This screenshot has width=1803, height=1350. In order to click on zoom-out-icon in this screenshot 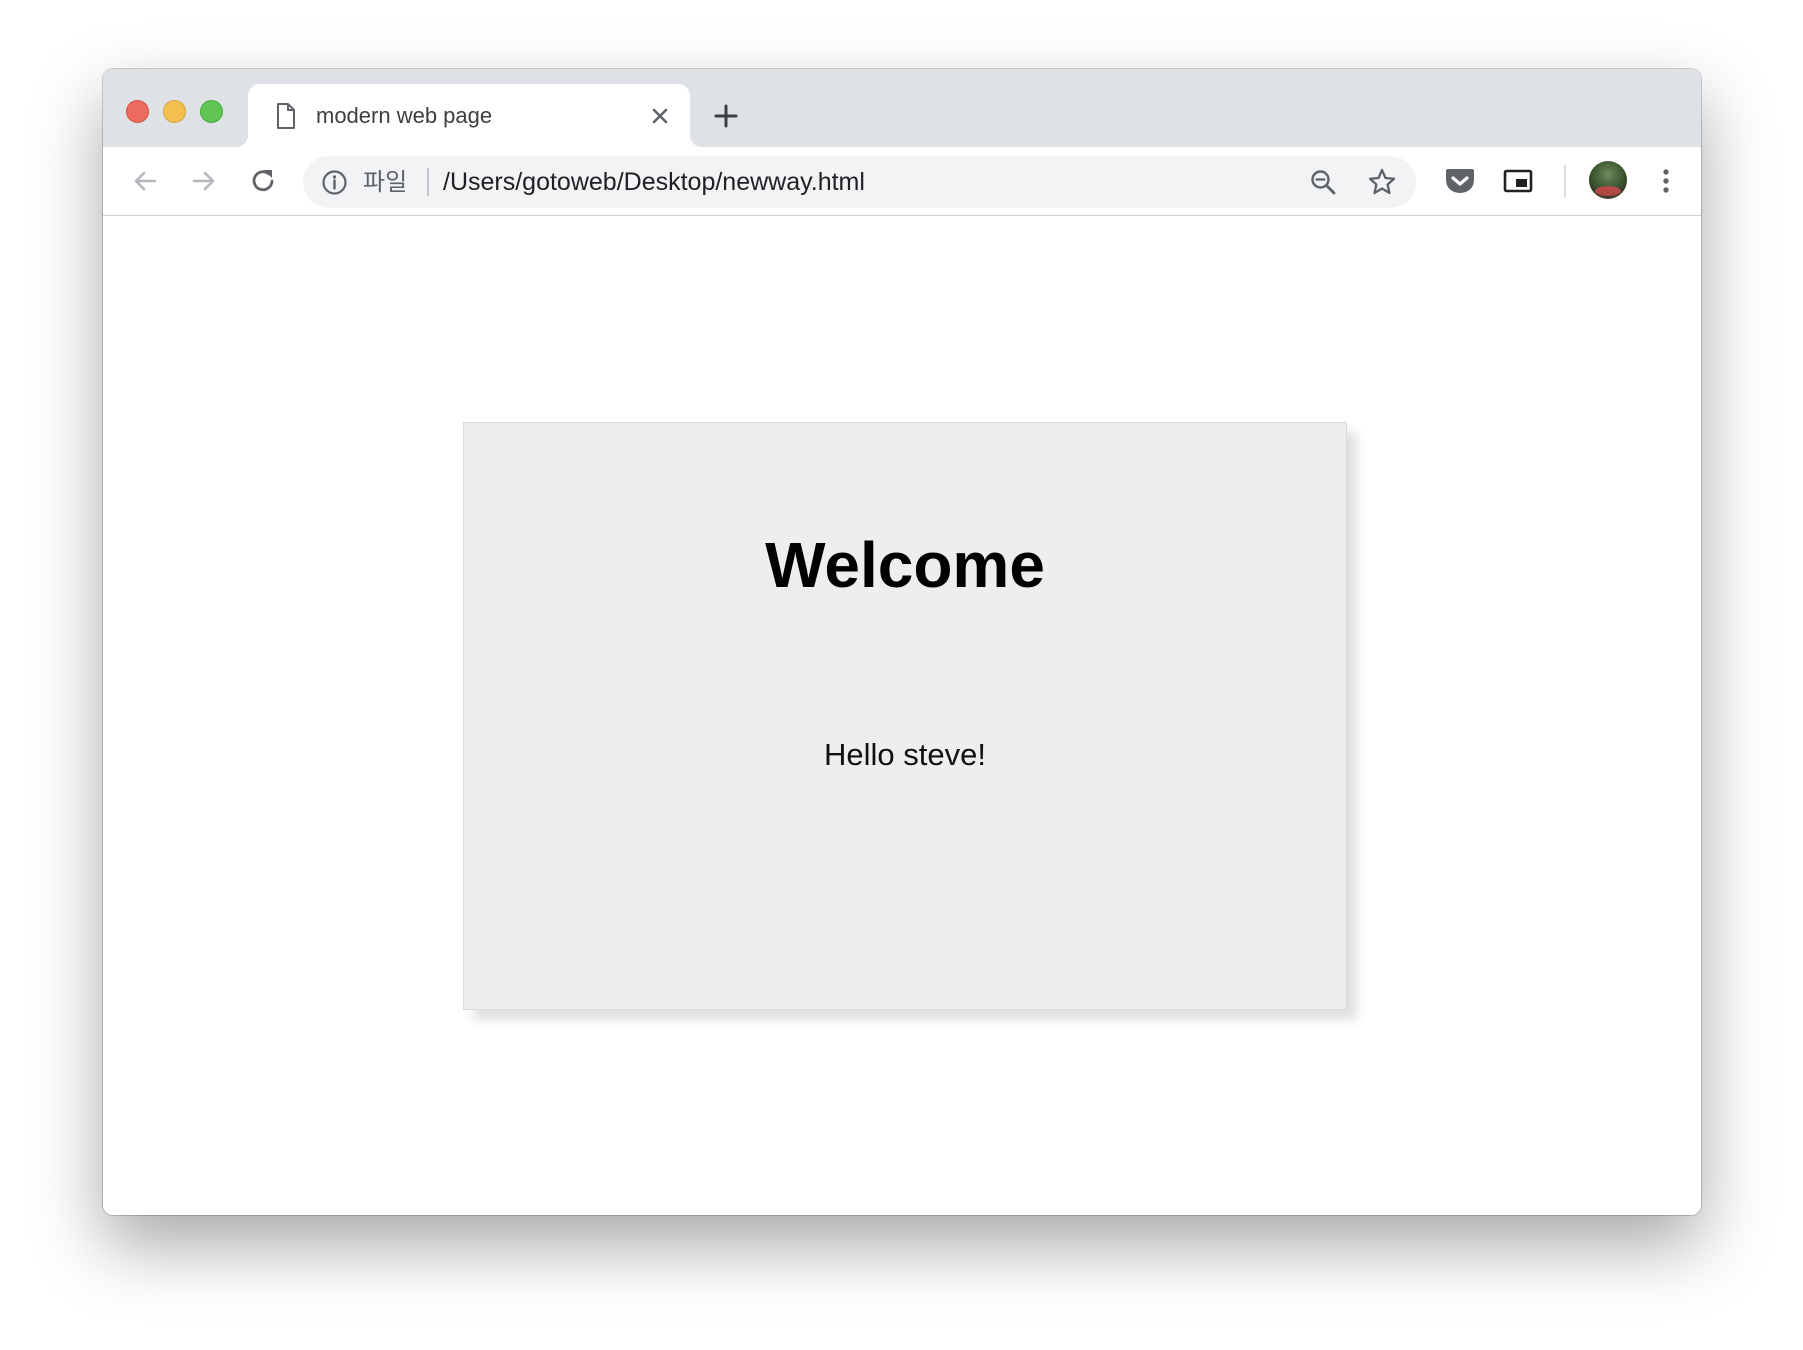, I will do `click(1323, 182)`.